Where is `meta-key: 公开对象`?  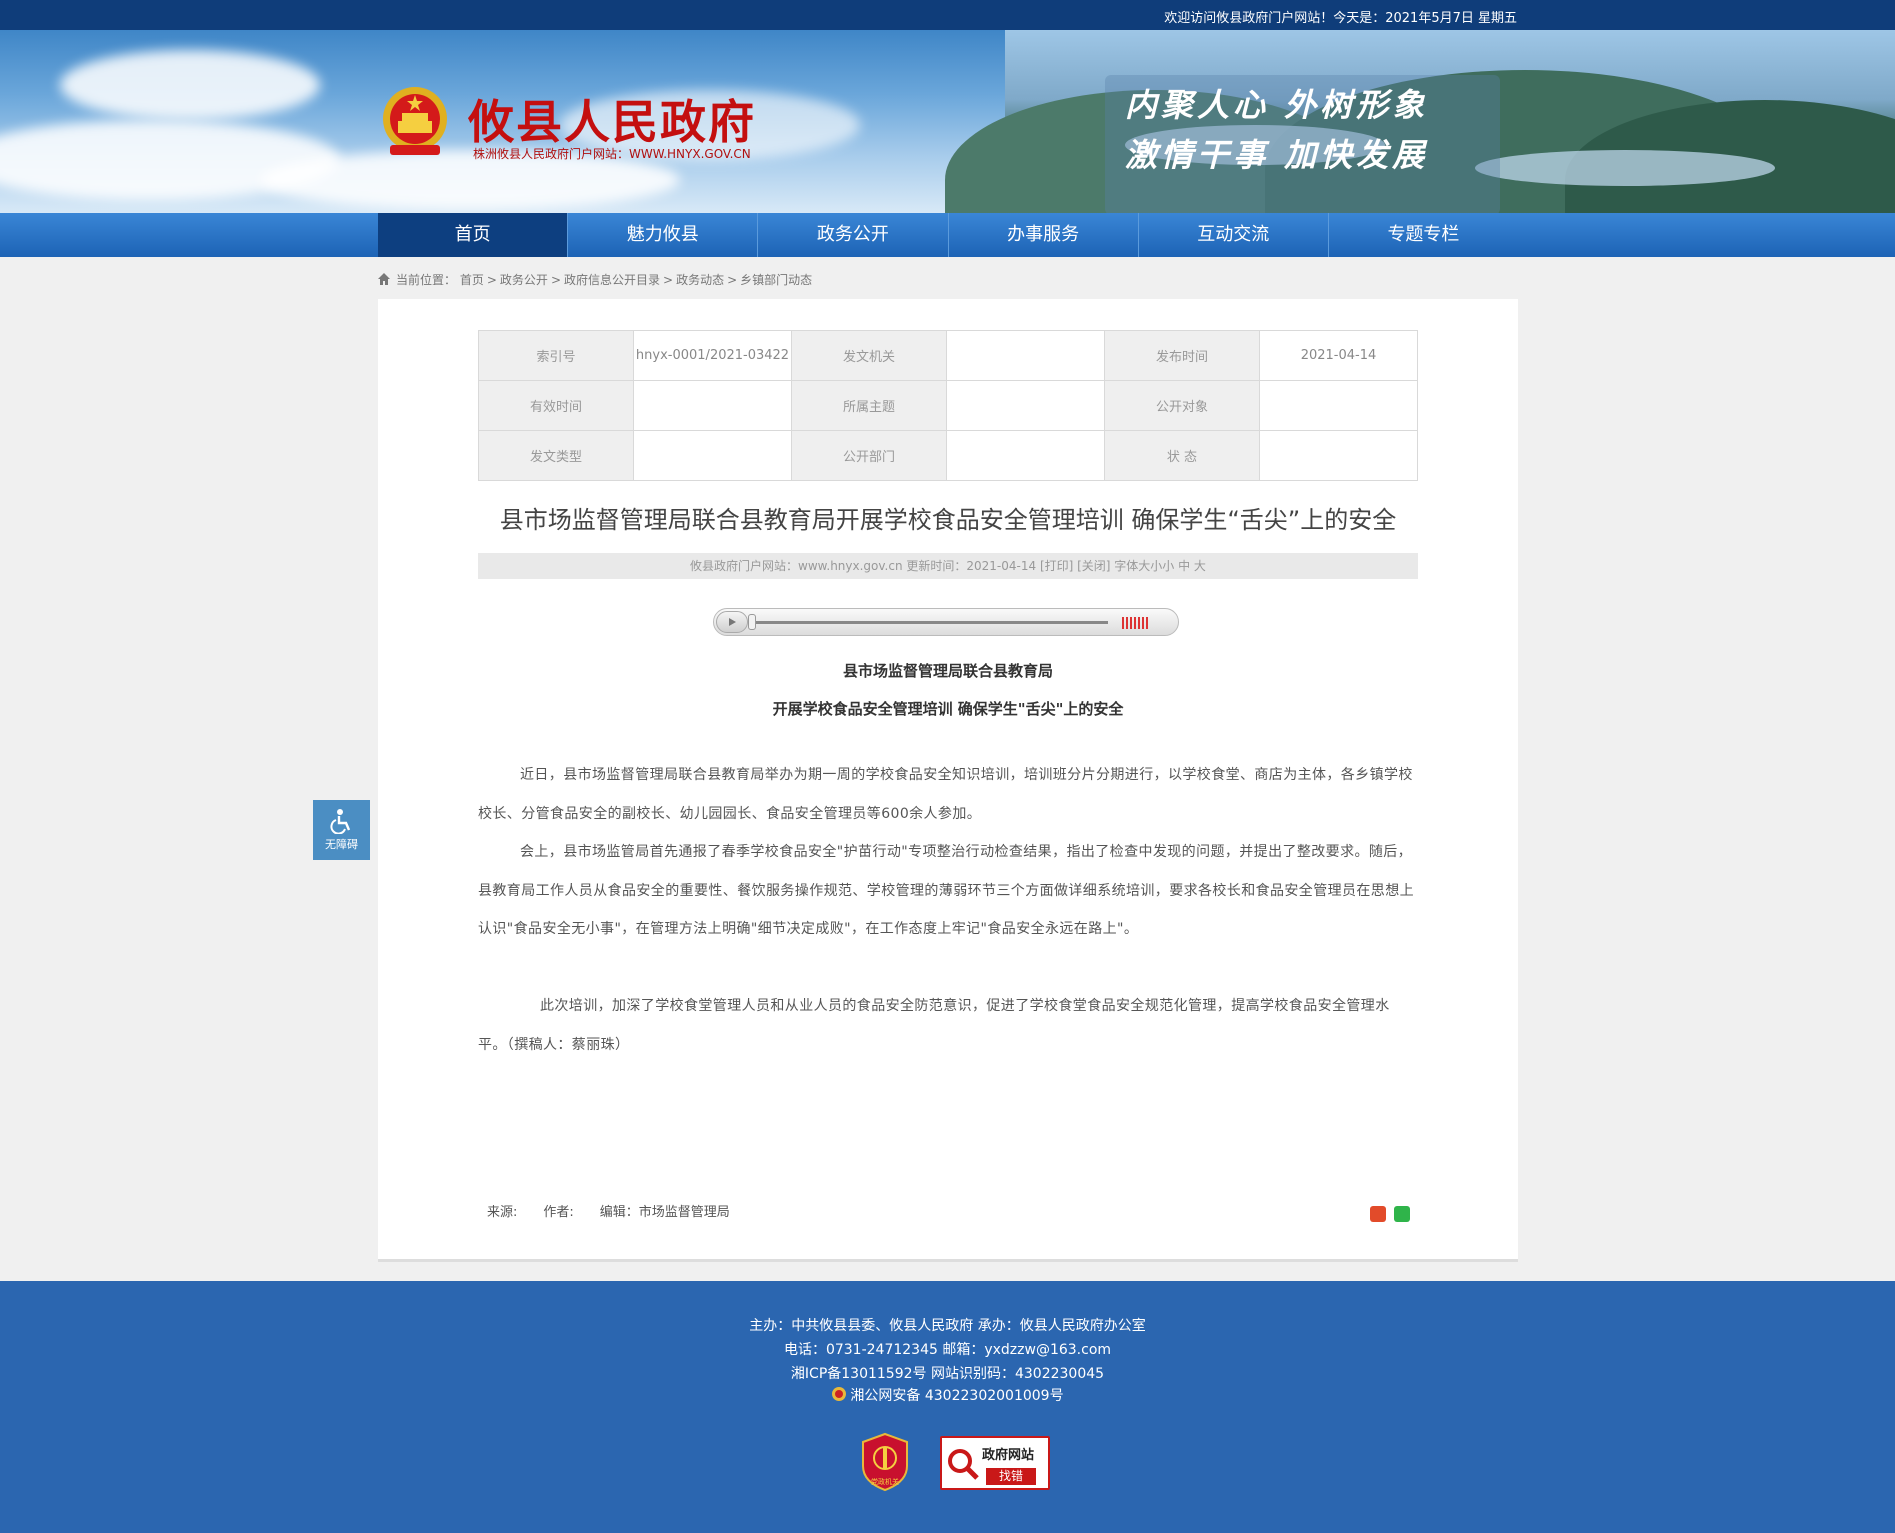
meta-key: 公开对象 is located at coordinates (1182, 405).